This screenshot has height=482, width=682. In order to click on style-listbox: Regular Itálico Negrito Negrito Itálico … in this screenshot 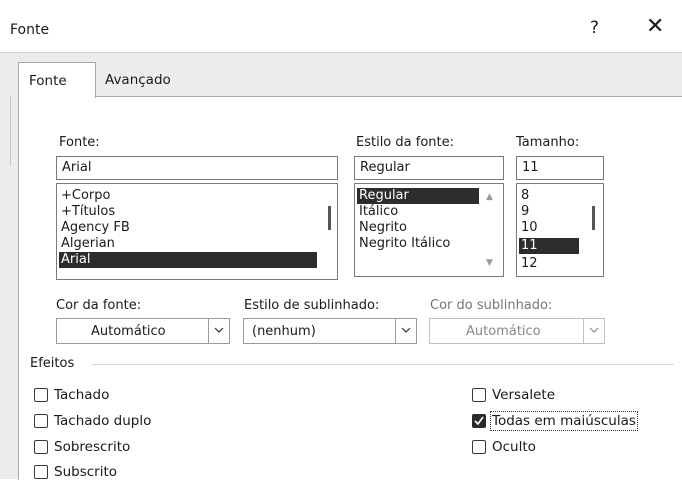, I will do `click(429, 230)`.